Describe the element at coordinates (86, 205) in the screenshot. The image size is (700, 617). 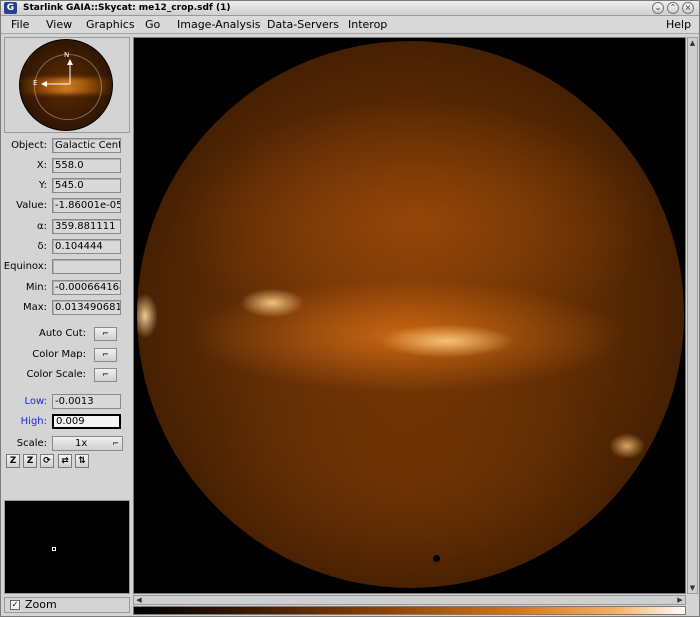
I see `value-field: -1.86001e-05` at that location.